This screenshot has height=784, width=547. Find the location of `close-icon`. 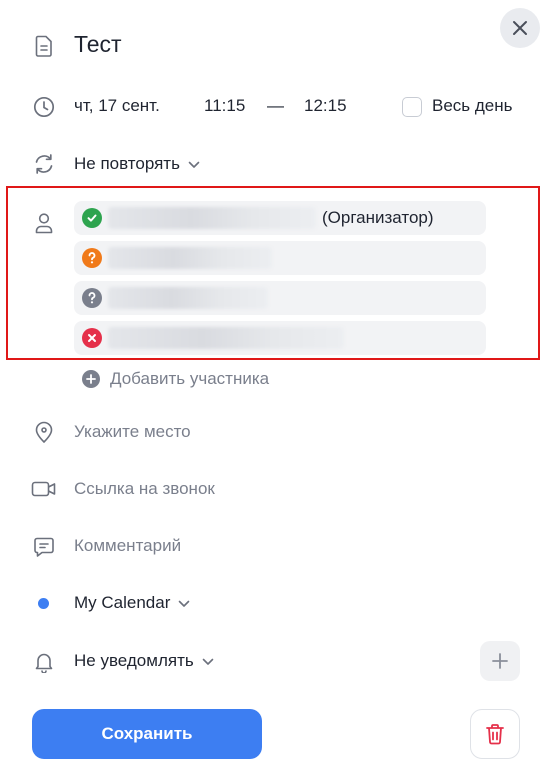

close-icon is located at coordinates (520, 28).